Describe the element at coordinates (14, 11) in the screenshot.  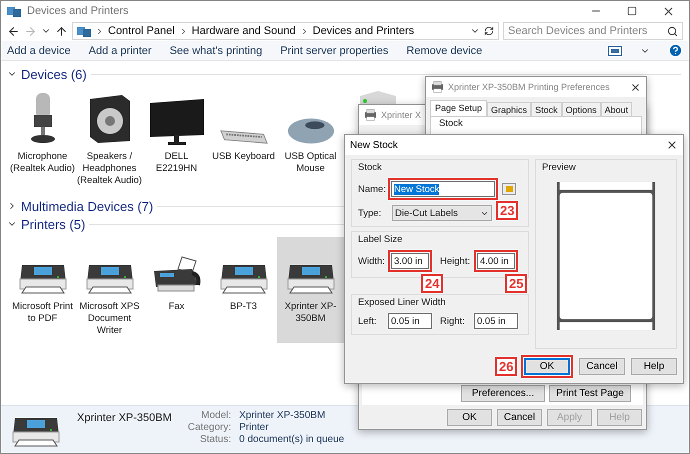
I see `app-icon` at that location.